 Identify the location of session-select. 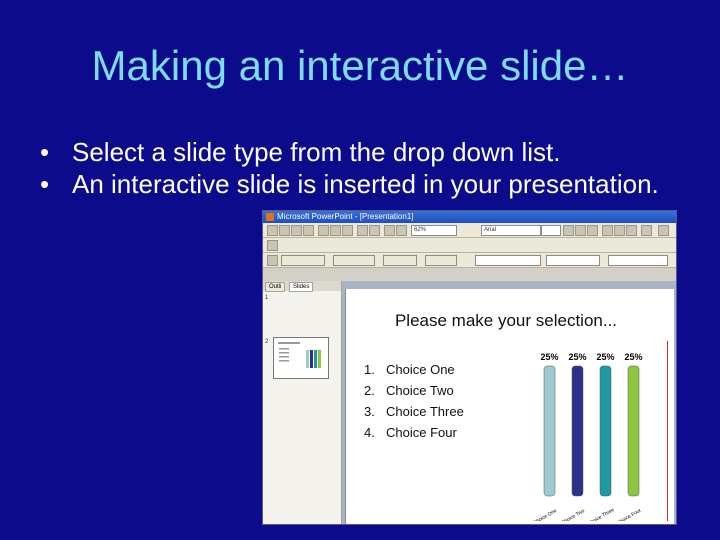
(638, 260).